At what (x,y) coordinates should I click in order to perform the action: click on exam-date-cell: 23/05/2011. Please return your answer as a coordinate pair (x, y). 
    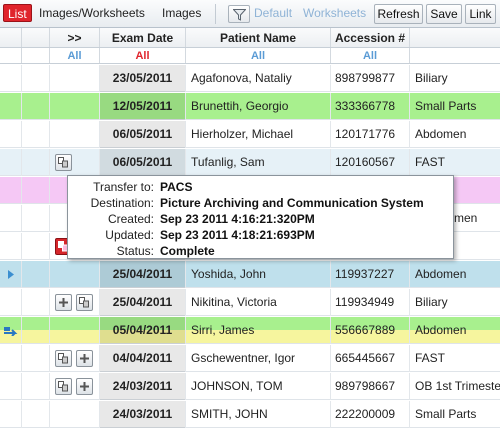
    Looking at the image, I should click on (143, 78).